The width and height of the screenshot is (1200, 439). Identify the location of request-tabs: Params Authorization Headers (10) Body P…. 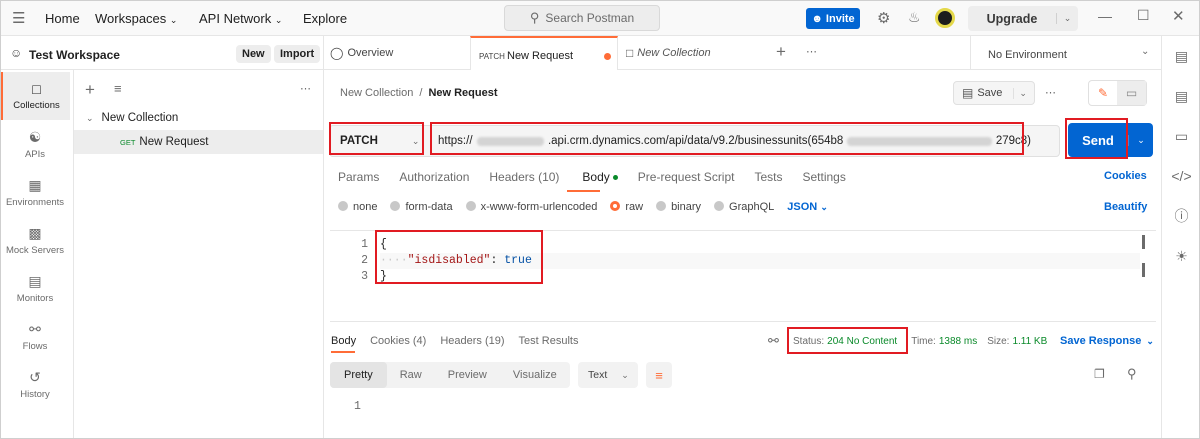
(592, 177).